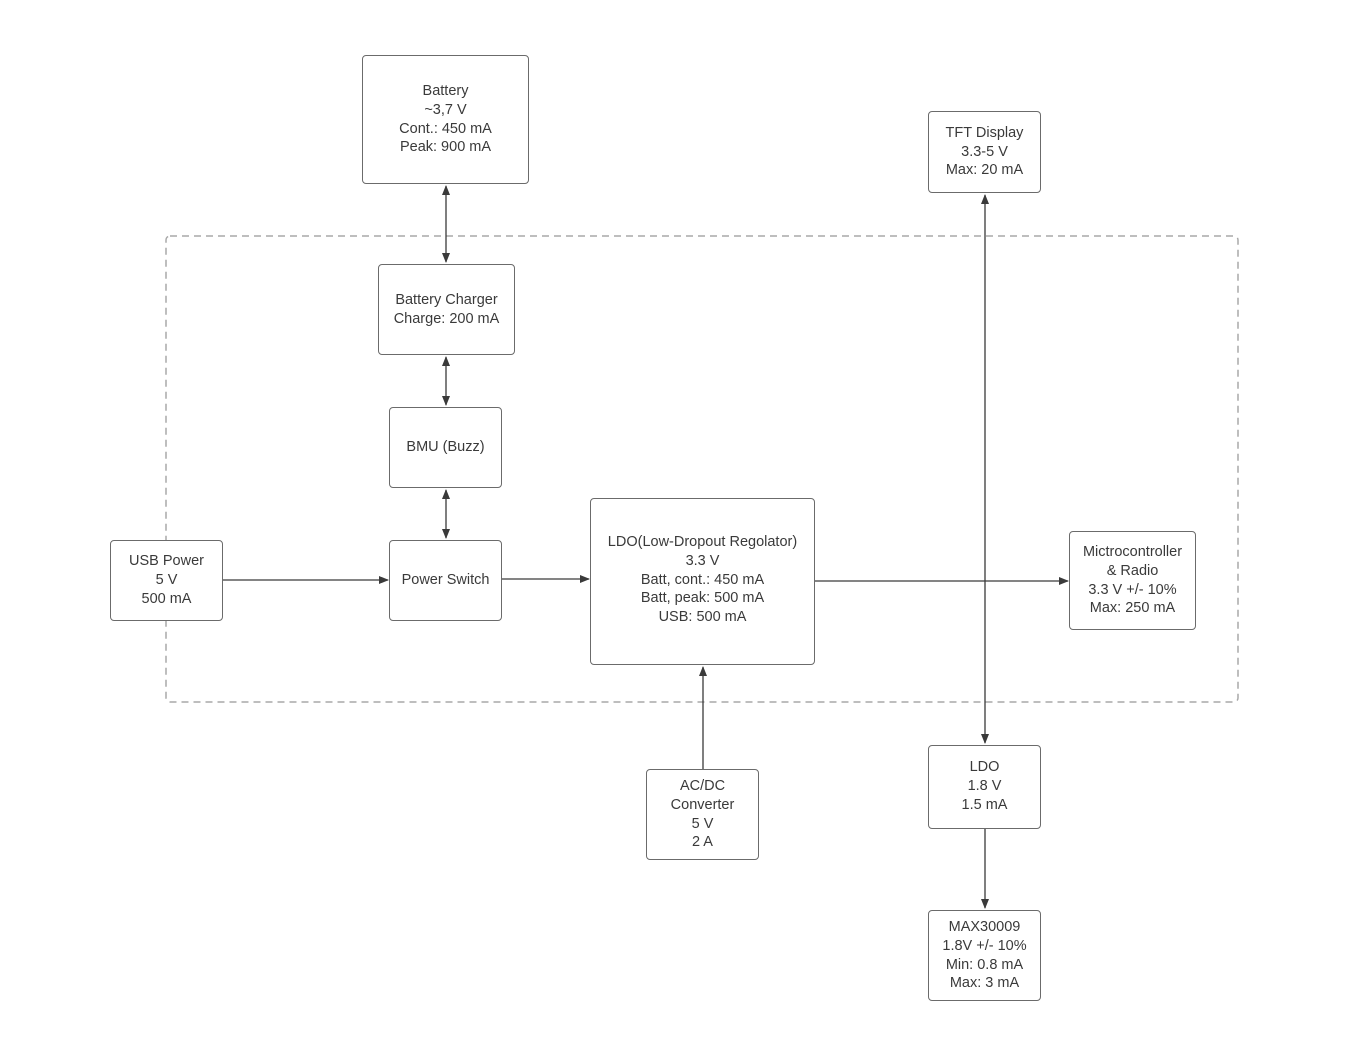 The width and height of the screenshot is (1358, 1054). I want to click on bmu-label: BMU (Buzz), so click(445, 447).